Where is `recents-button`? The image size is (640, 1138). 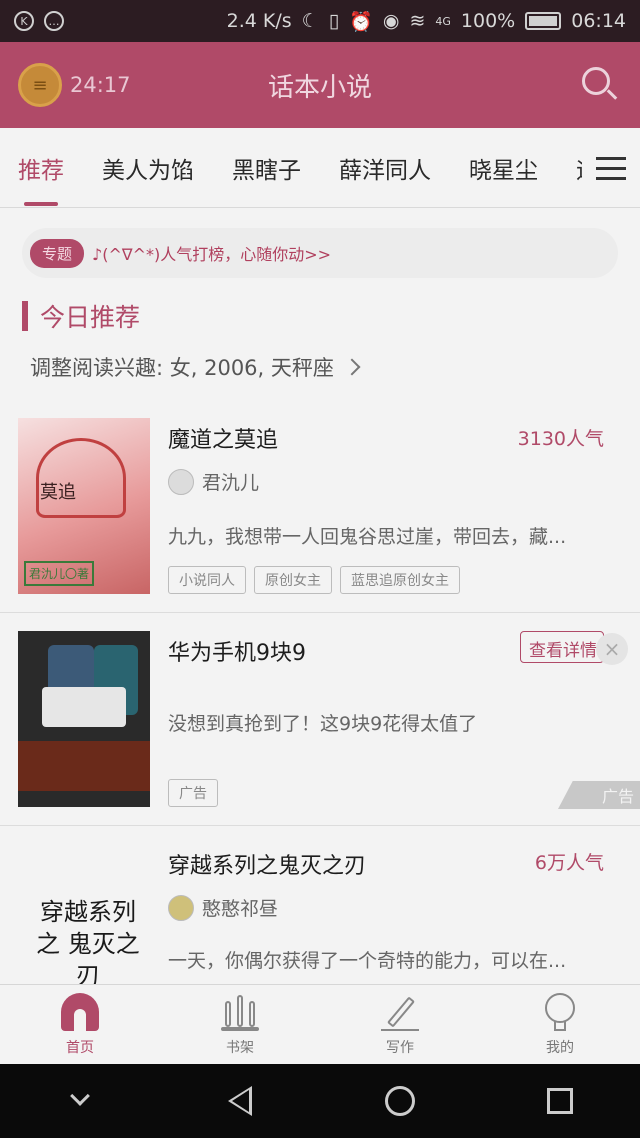 recents-button is located at coordinates (560, 1101).